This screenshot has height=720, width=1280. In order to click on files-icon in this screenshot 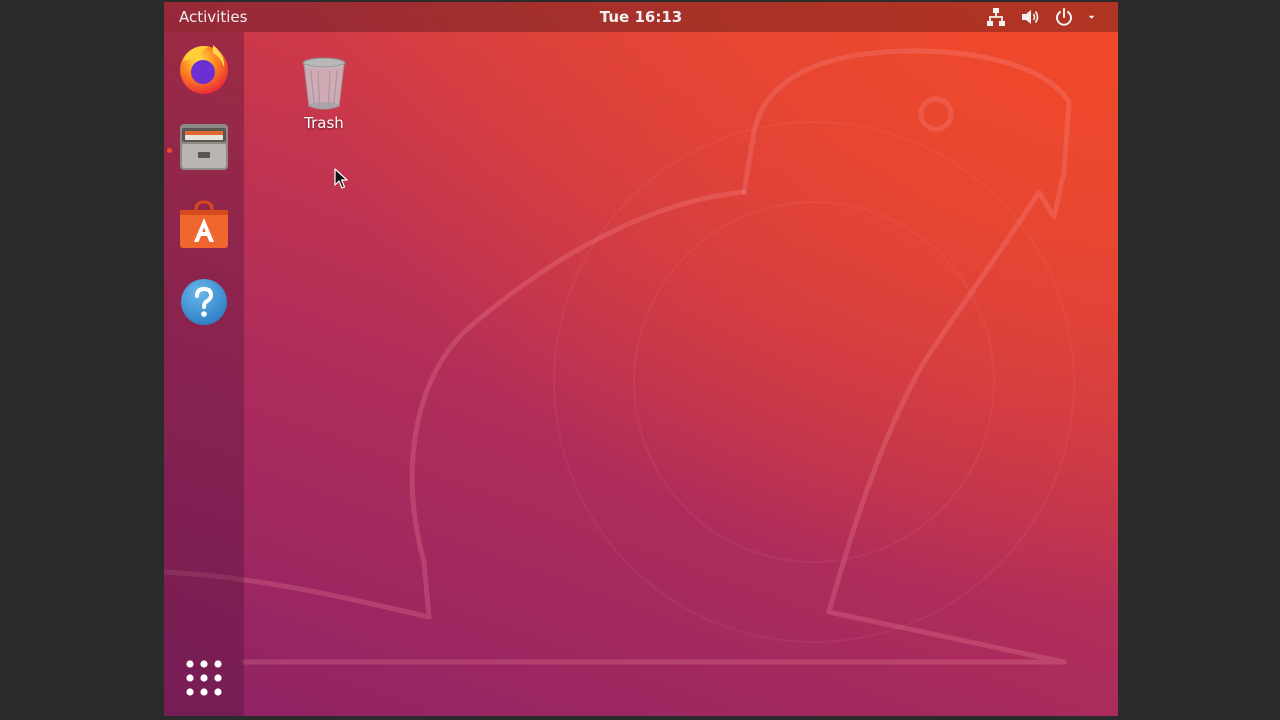, I will do `click(204, 147)`.